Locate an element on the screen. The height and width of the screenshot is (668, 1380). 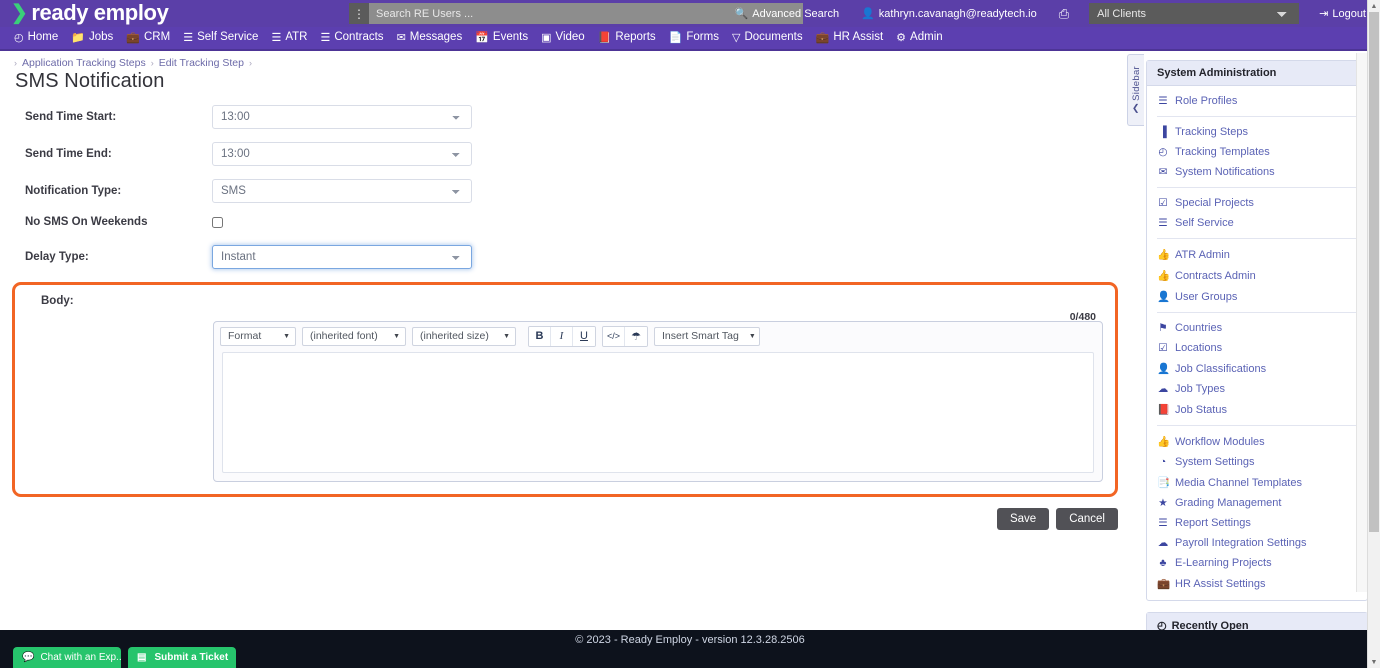
nav-item-documents: ▽ Documents is located at coordinates (774, 38).